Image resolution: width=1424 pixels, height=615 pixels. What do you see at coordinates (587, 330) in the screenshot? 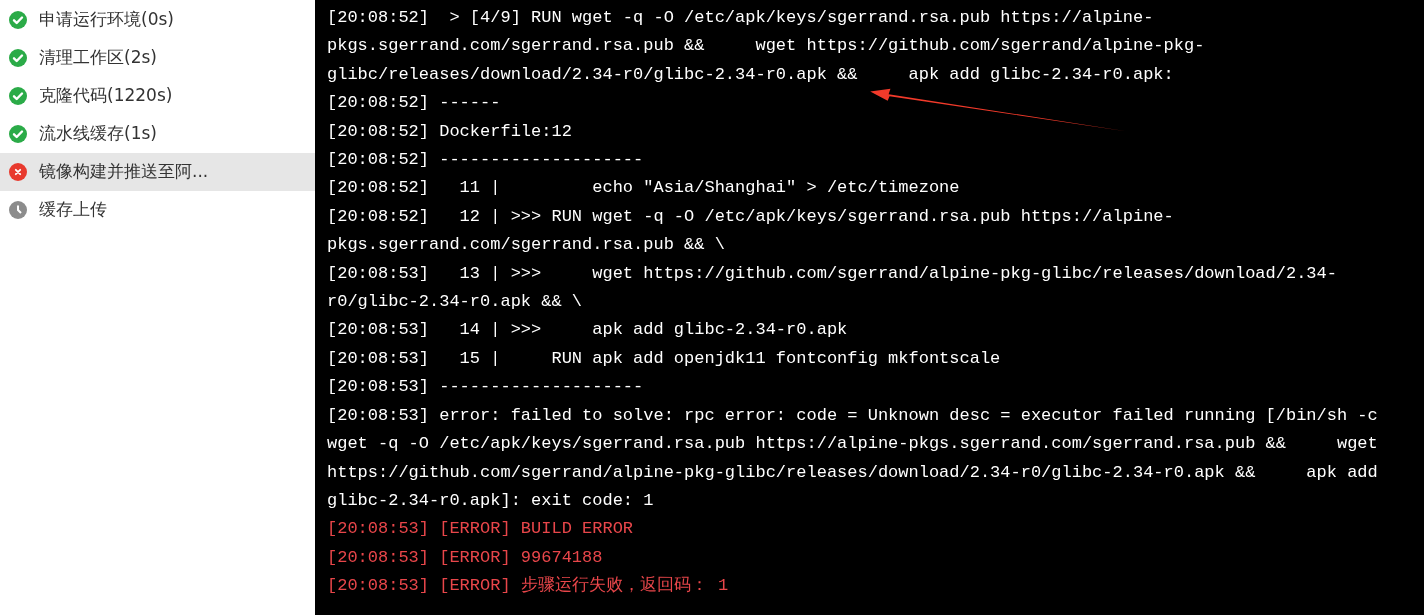
I see `log-line: [20:08:53] 14 | >>> apk add glibc-2.34-r0.apk` at bounding box center [587, 330].